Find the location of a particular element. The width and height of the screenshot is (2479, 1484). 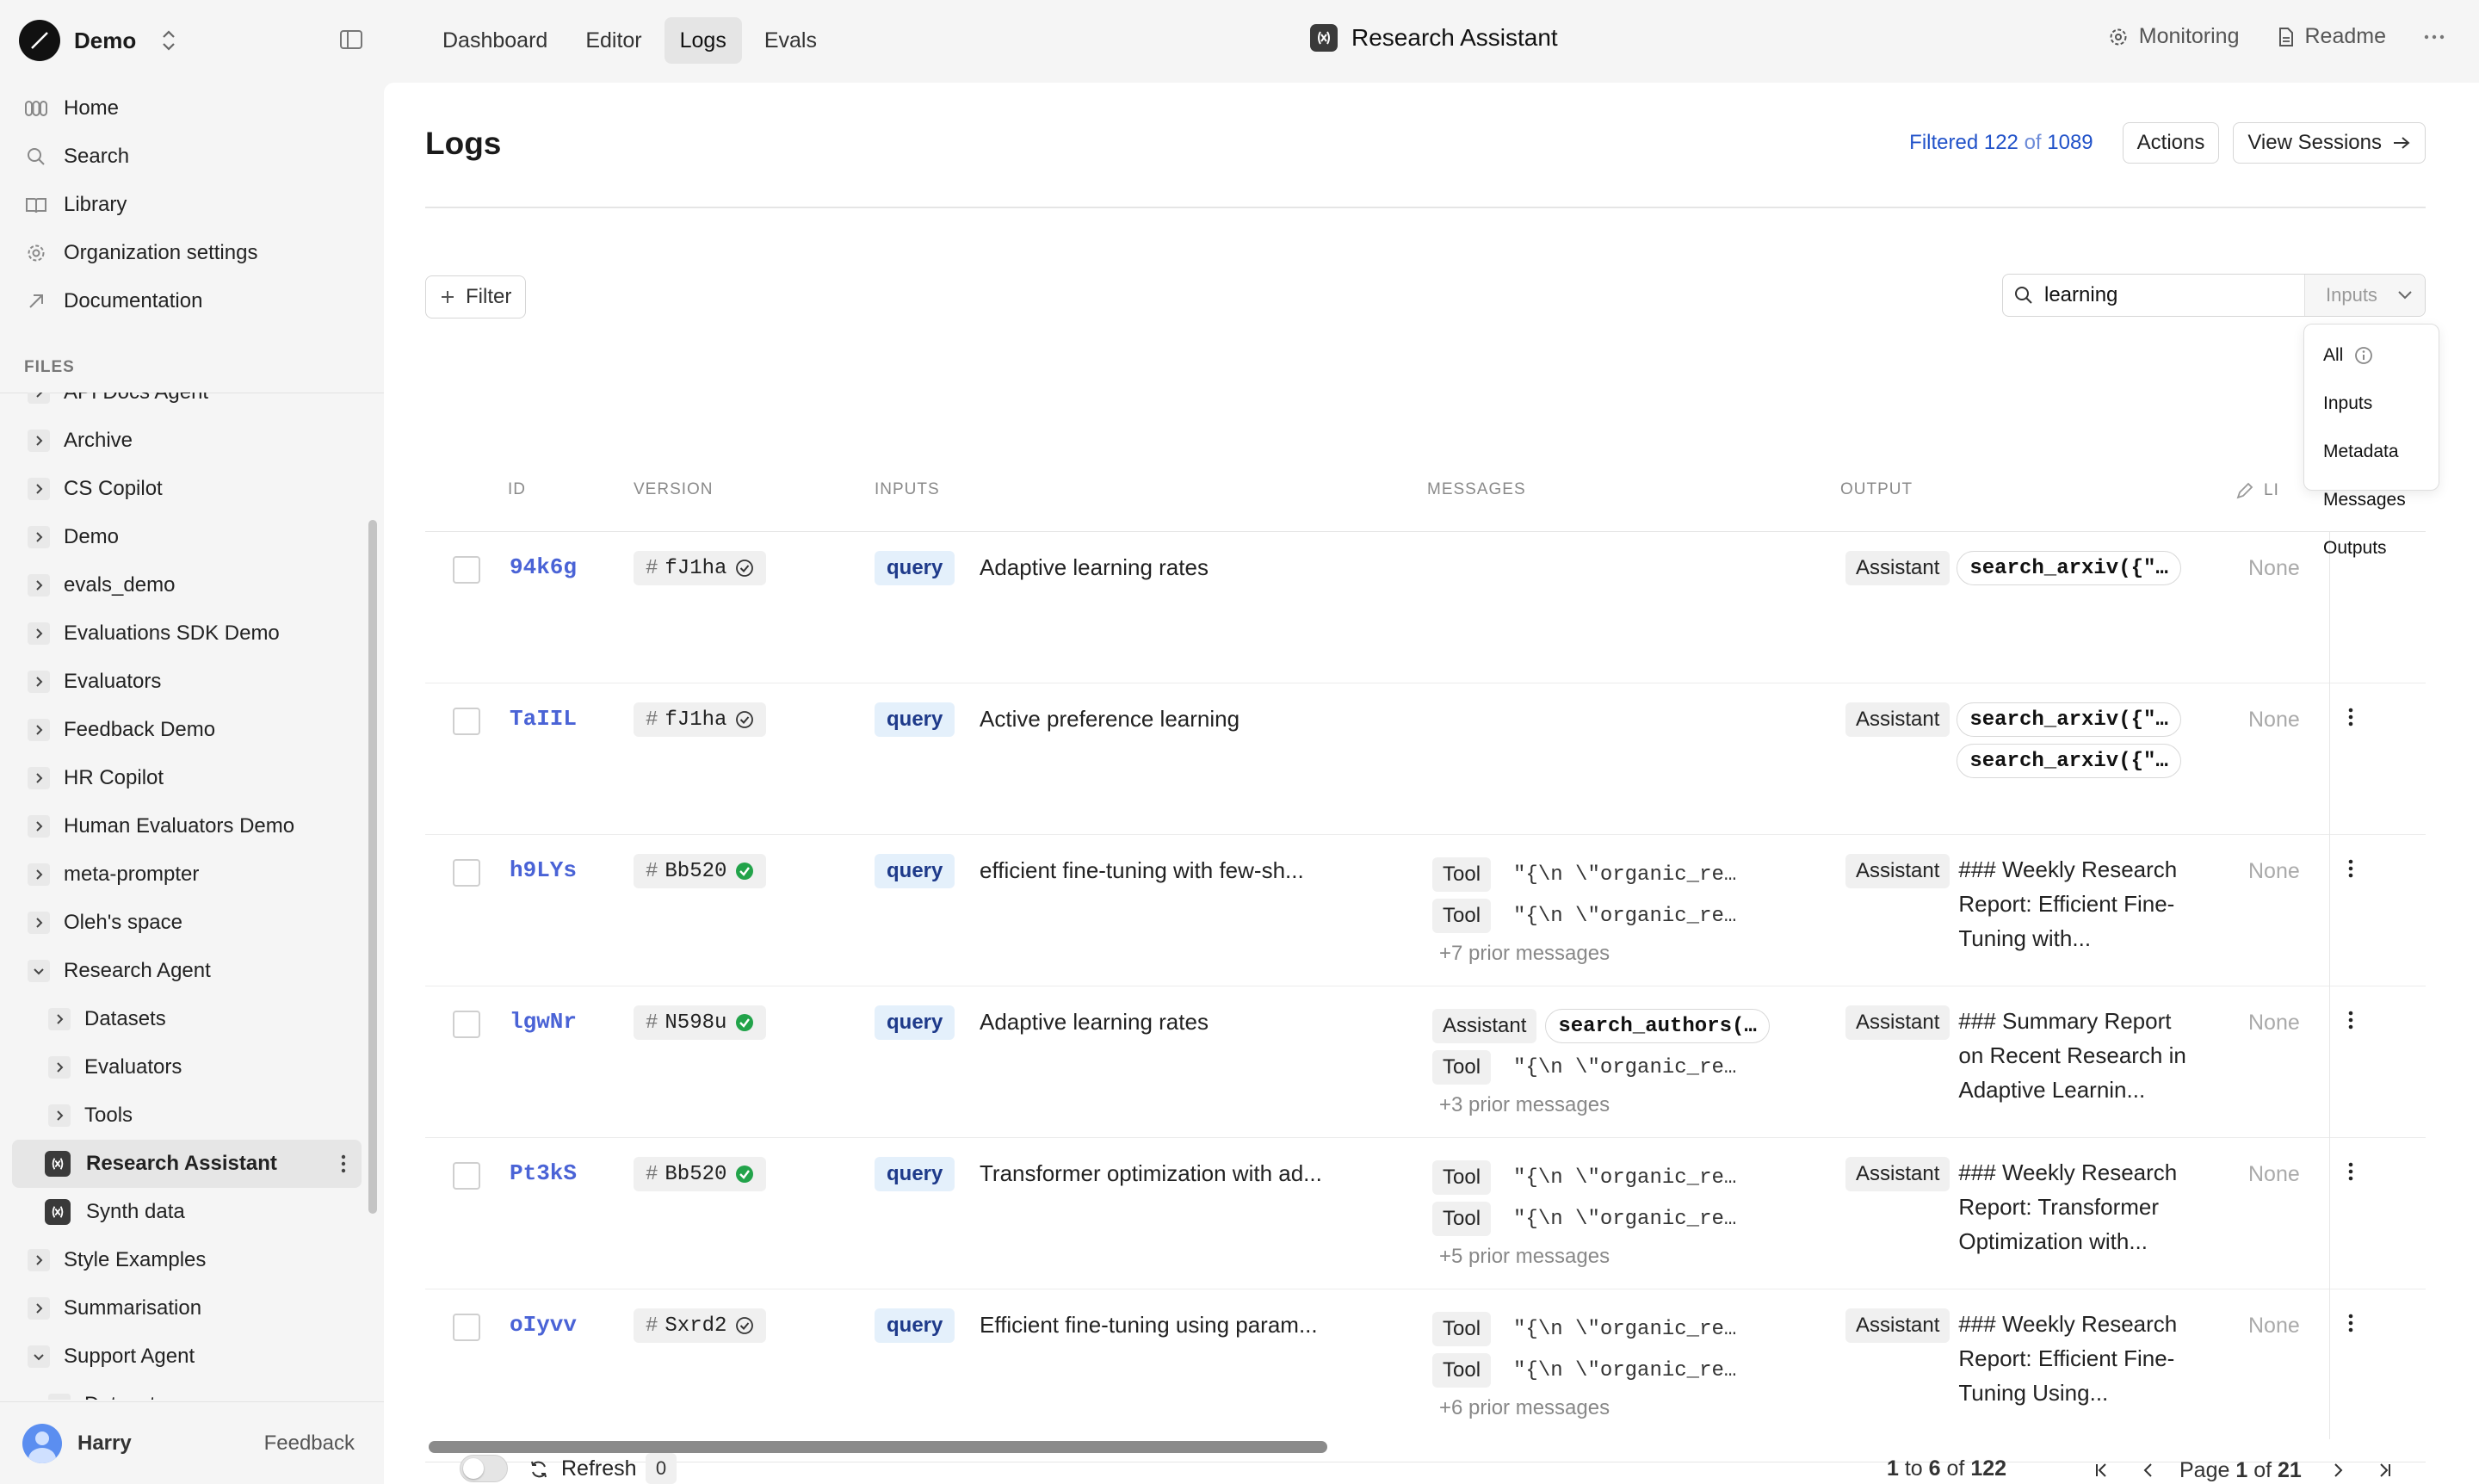

tree-item: evals_demo is located at coordinates (181, 585).